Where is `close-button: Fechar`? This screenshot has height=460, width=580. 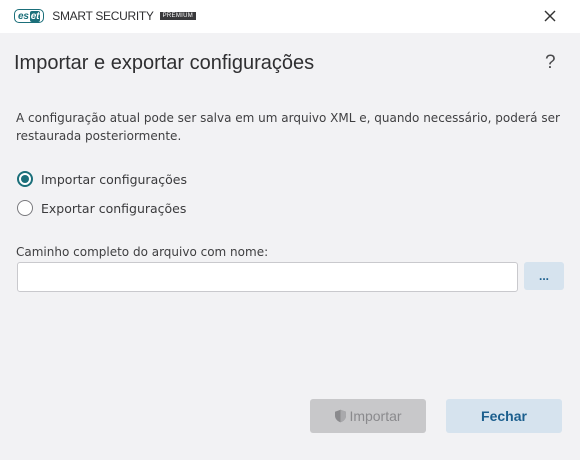
close-button: Fechar is located at coordinates (504, 416).